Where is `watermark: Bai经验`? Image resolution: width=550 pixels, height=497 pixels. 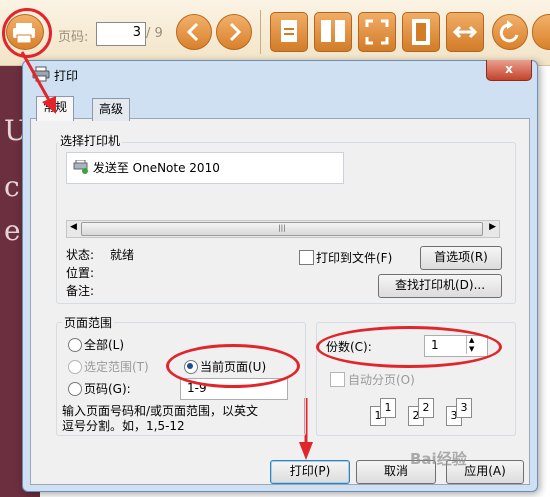
watermark: Bai经验 is located at coordinates (438, 459).